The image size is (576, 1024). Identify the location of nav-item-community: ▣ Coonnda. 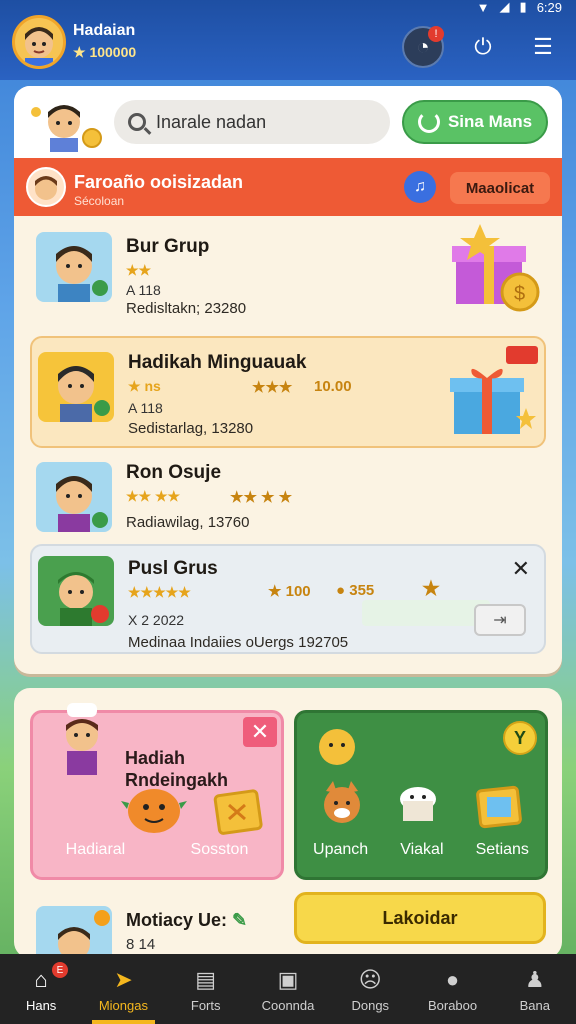
(288, 989).